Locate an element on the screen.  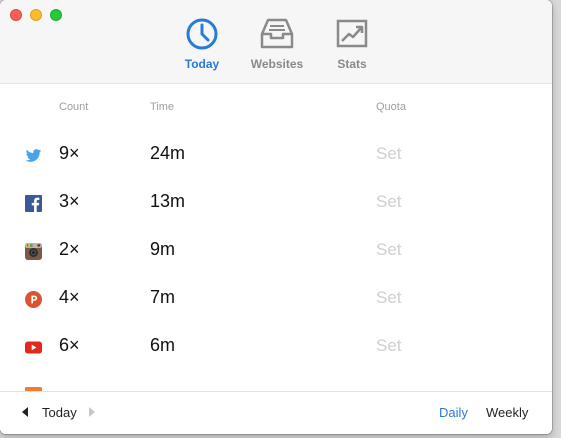
twitter-icon is located at coordinates (33, 155).